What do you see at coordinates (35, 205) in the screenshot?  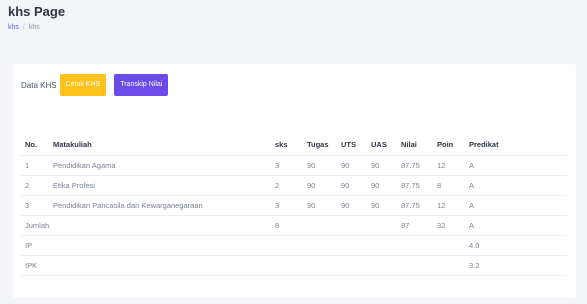 I see `cell-no: 3` at bounding box center [35, 205].